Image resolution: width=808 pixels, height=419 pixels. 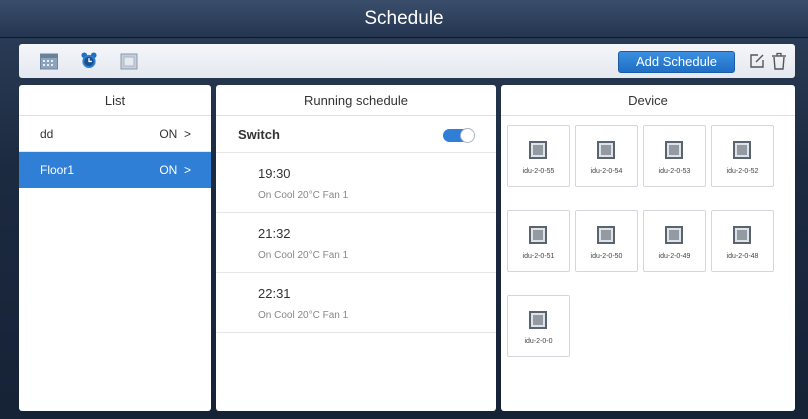 I want to click on square-icon, so click(x=129, y=61).